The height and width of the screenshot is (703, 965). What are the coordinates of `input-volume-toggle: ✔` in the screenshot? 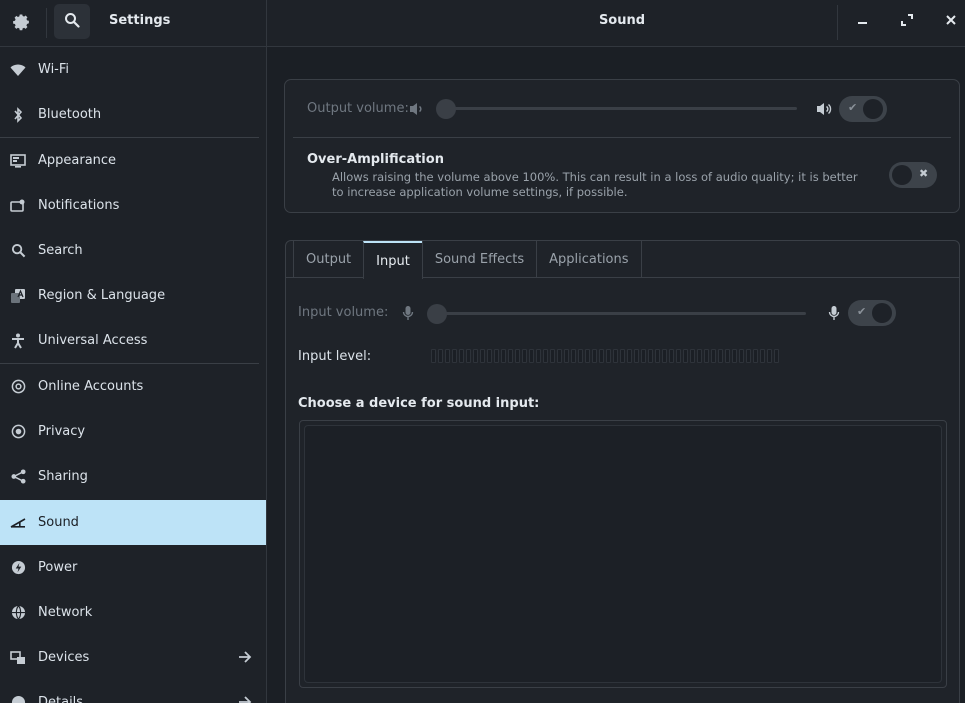 It's located at (872, 313).